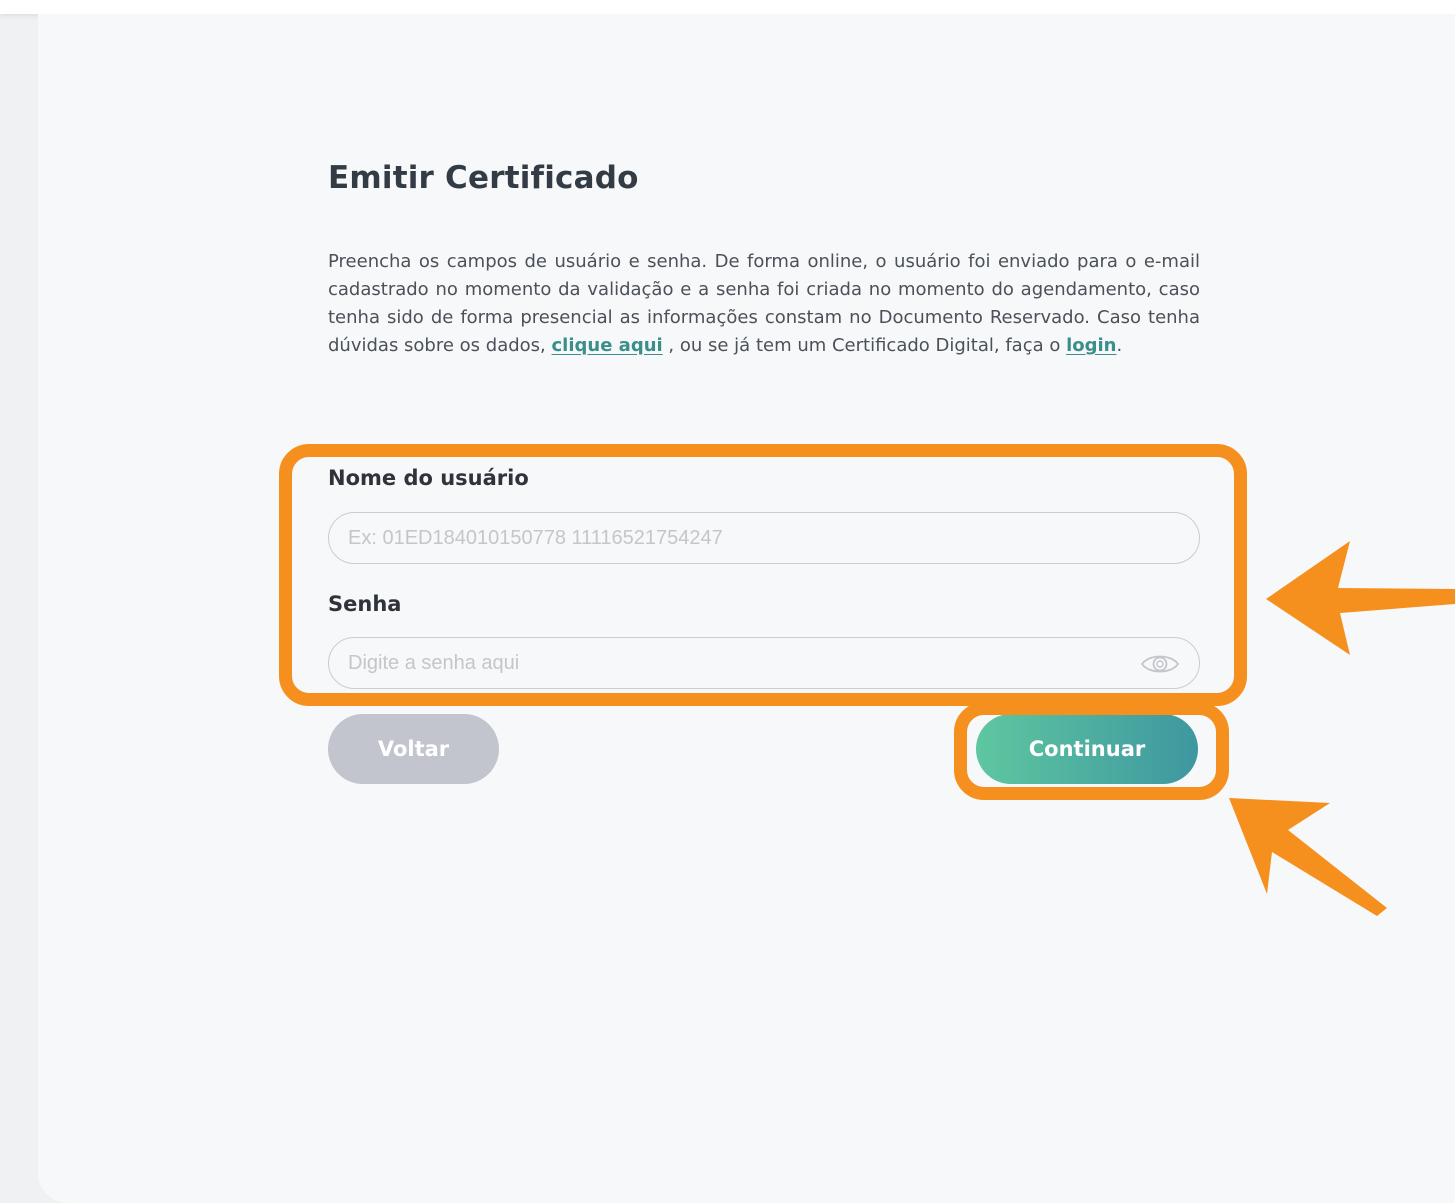 The height and width of the screenshot is (1203, 1455). I want to click on instructions-part-3: ., so click(1119, 345).